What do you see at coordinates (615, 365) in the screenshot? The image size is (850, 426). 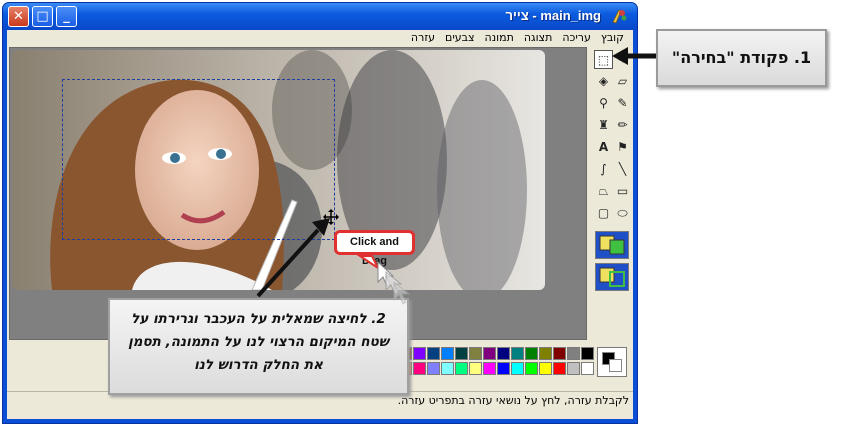 I see `background-color` at bounding box center [615, 365].